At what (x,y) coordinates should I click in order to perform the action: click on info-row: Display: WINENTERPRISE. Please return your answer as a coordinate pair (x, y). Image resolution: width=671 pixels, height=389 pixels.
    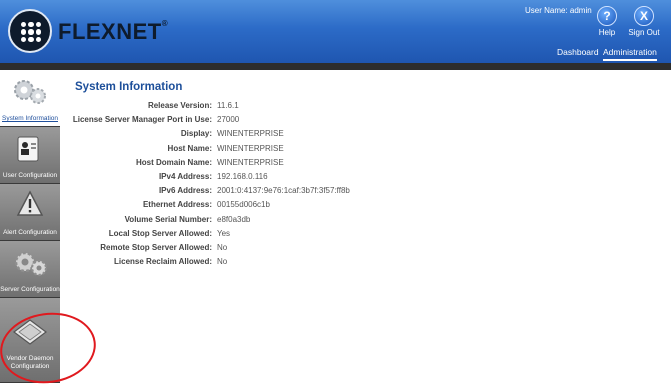
    Looking at the image, I should click on (360, 135).